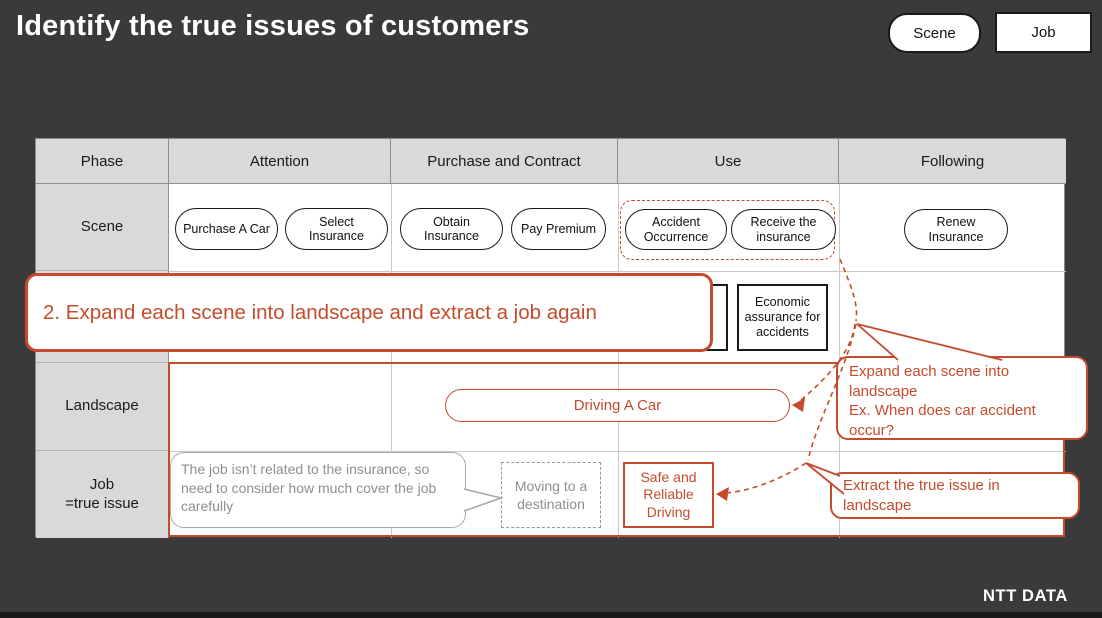 This screenshot has width=1102, height=618. Describe the element at coordinates (676, 229) in the screenshot. I see `scene-pill-accident-occurrence: Accident Occurrence` at that location.